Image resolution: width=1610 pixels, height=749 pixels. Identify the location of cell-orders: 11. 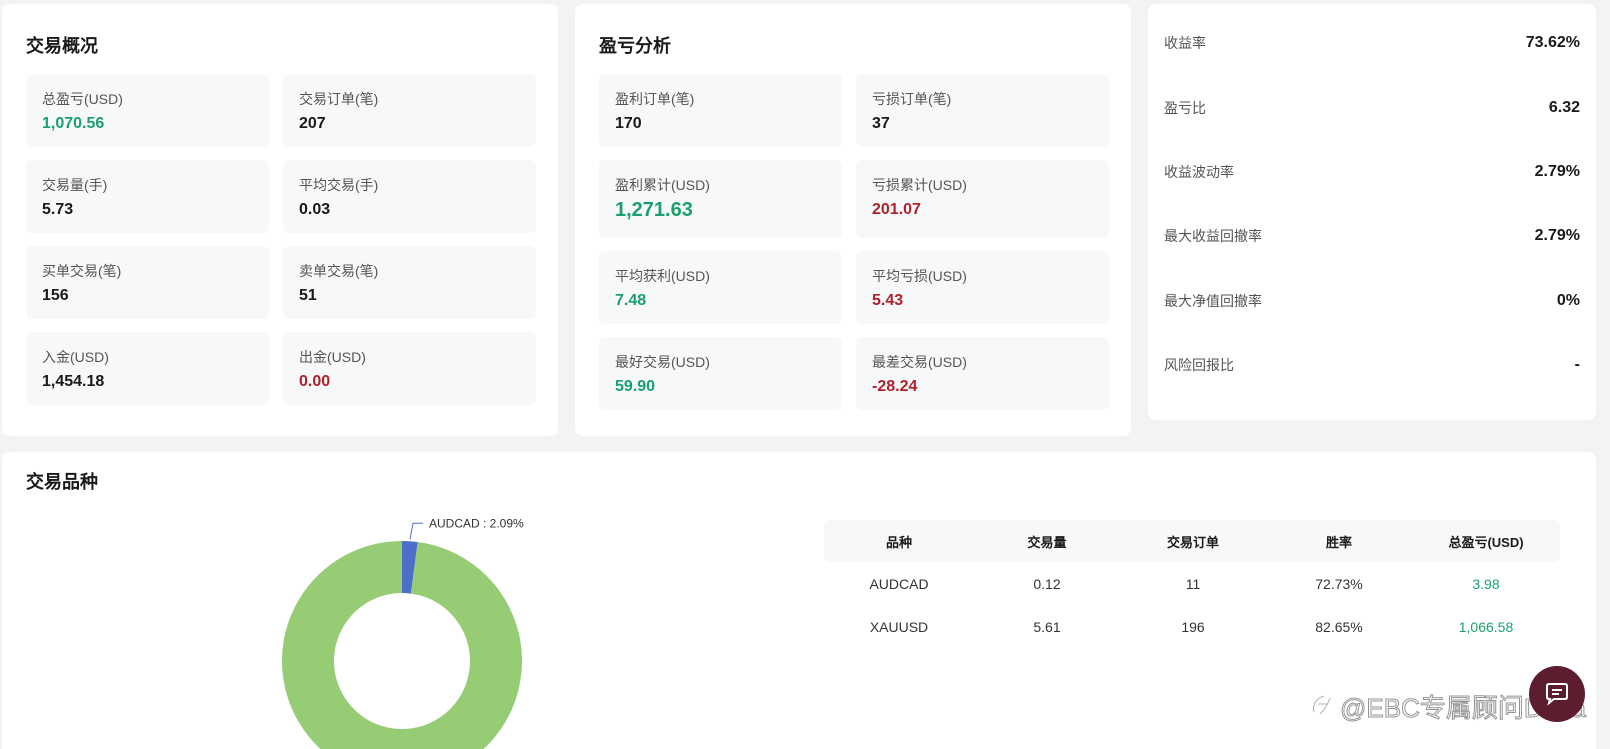
(1193, 583).